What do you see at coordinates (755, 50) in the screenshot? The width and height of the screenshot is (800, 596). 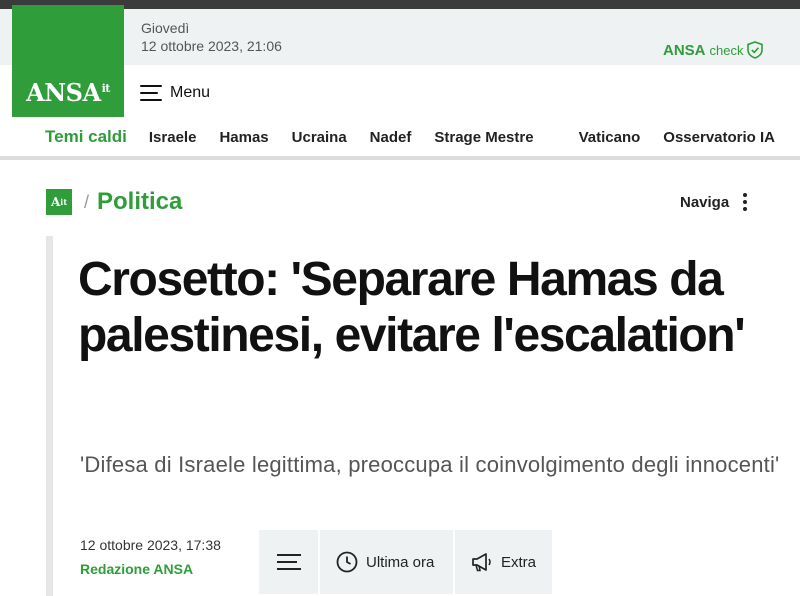 I see `shield-check-icon` at bounding box center [755, 50].